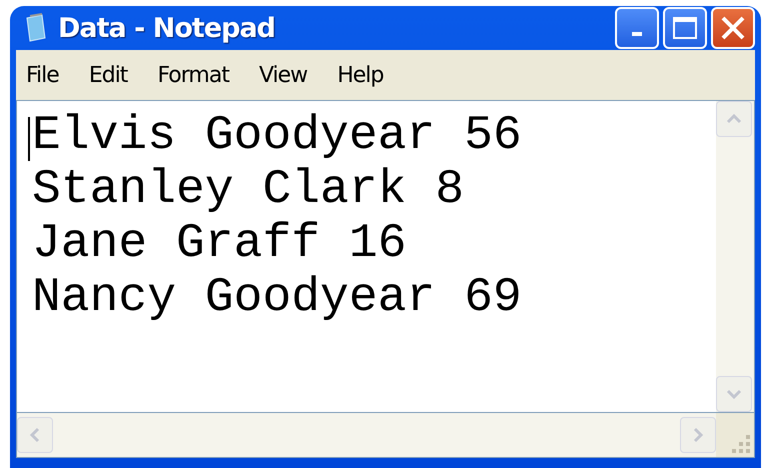 Image resolution: width=765 pixels, height=468 pixels. I want to click on minimize-button, so click(637, 28).